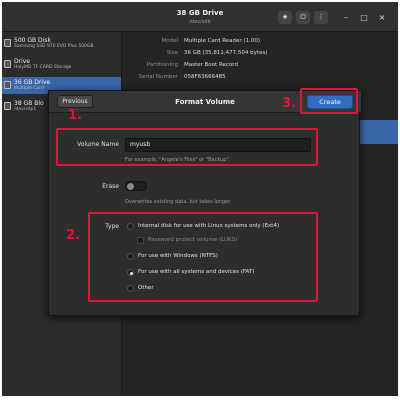 The width and height of the screenshot is (400, 400). Describe the element at coordinates (22, 61) in the screenshot. I see `sidebar-item-name: Drive` at that location.